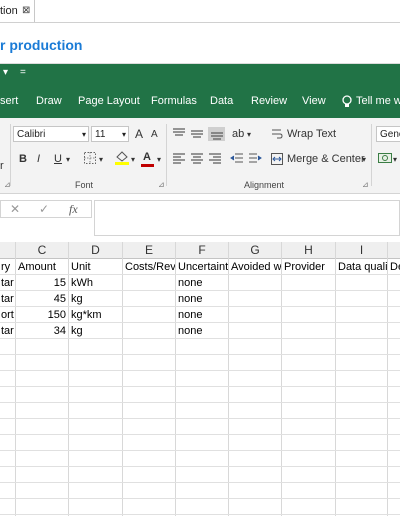 The height and width of the screenshot is (516, 400). Describe the element at coordinates (84, 185) in the screenshot. I see `font-group-label: Font` at that location.